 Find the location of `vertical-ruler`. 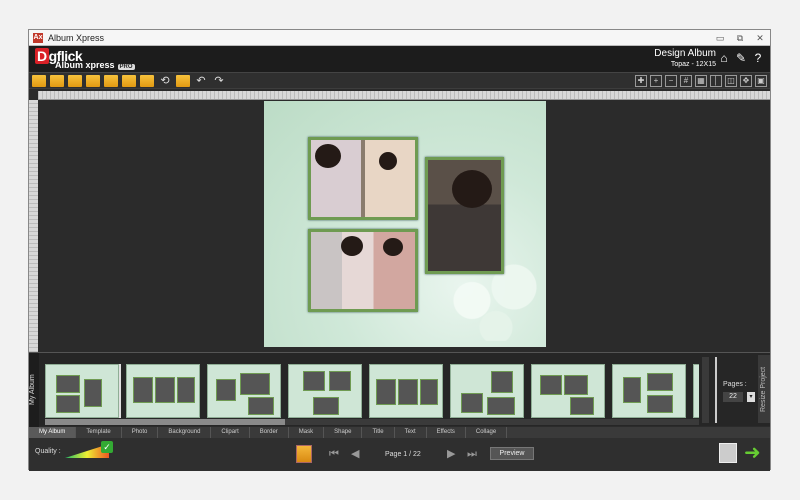

vertical-ruler is located at coordinates (33, 226).